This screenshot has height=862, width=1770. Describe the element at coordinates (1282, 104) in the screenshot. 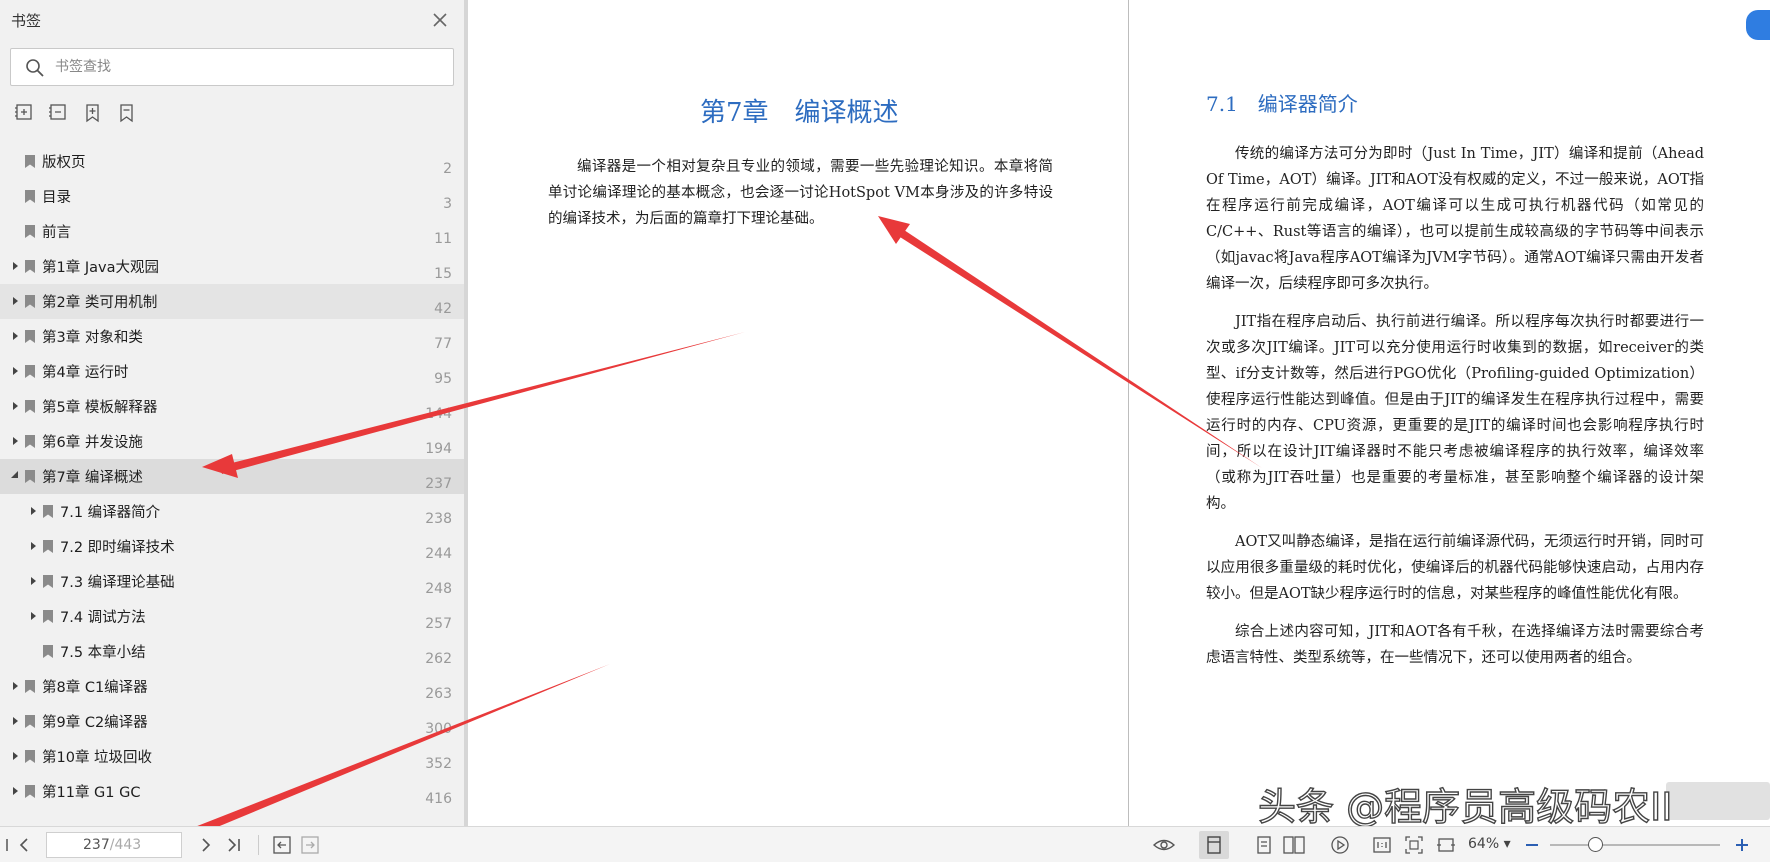

I see `section-title: 7.1 编译器简介` at that location.